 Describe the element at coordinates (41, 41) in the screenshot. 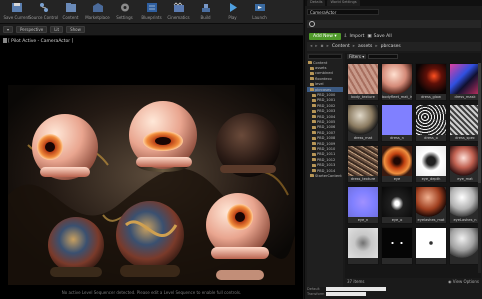

I see `pilot-label: [ Pilot Active - CameraActor ]` at that location.